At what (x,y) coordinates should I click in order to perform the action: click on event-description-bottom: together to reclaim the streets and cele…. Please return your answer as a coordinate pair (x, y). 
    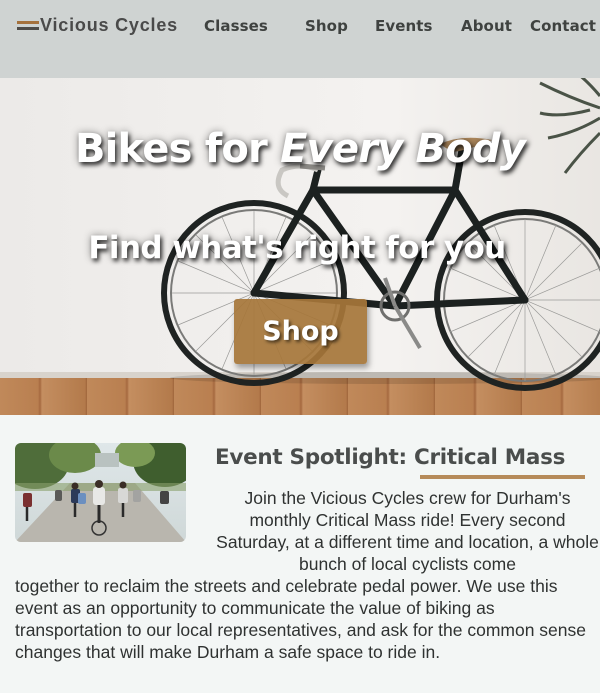
    Looking at the image, I should click on (300, 619).